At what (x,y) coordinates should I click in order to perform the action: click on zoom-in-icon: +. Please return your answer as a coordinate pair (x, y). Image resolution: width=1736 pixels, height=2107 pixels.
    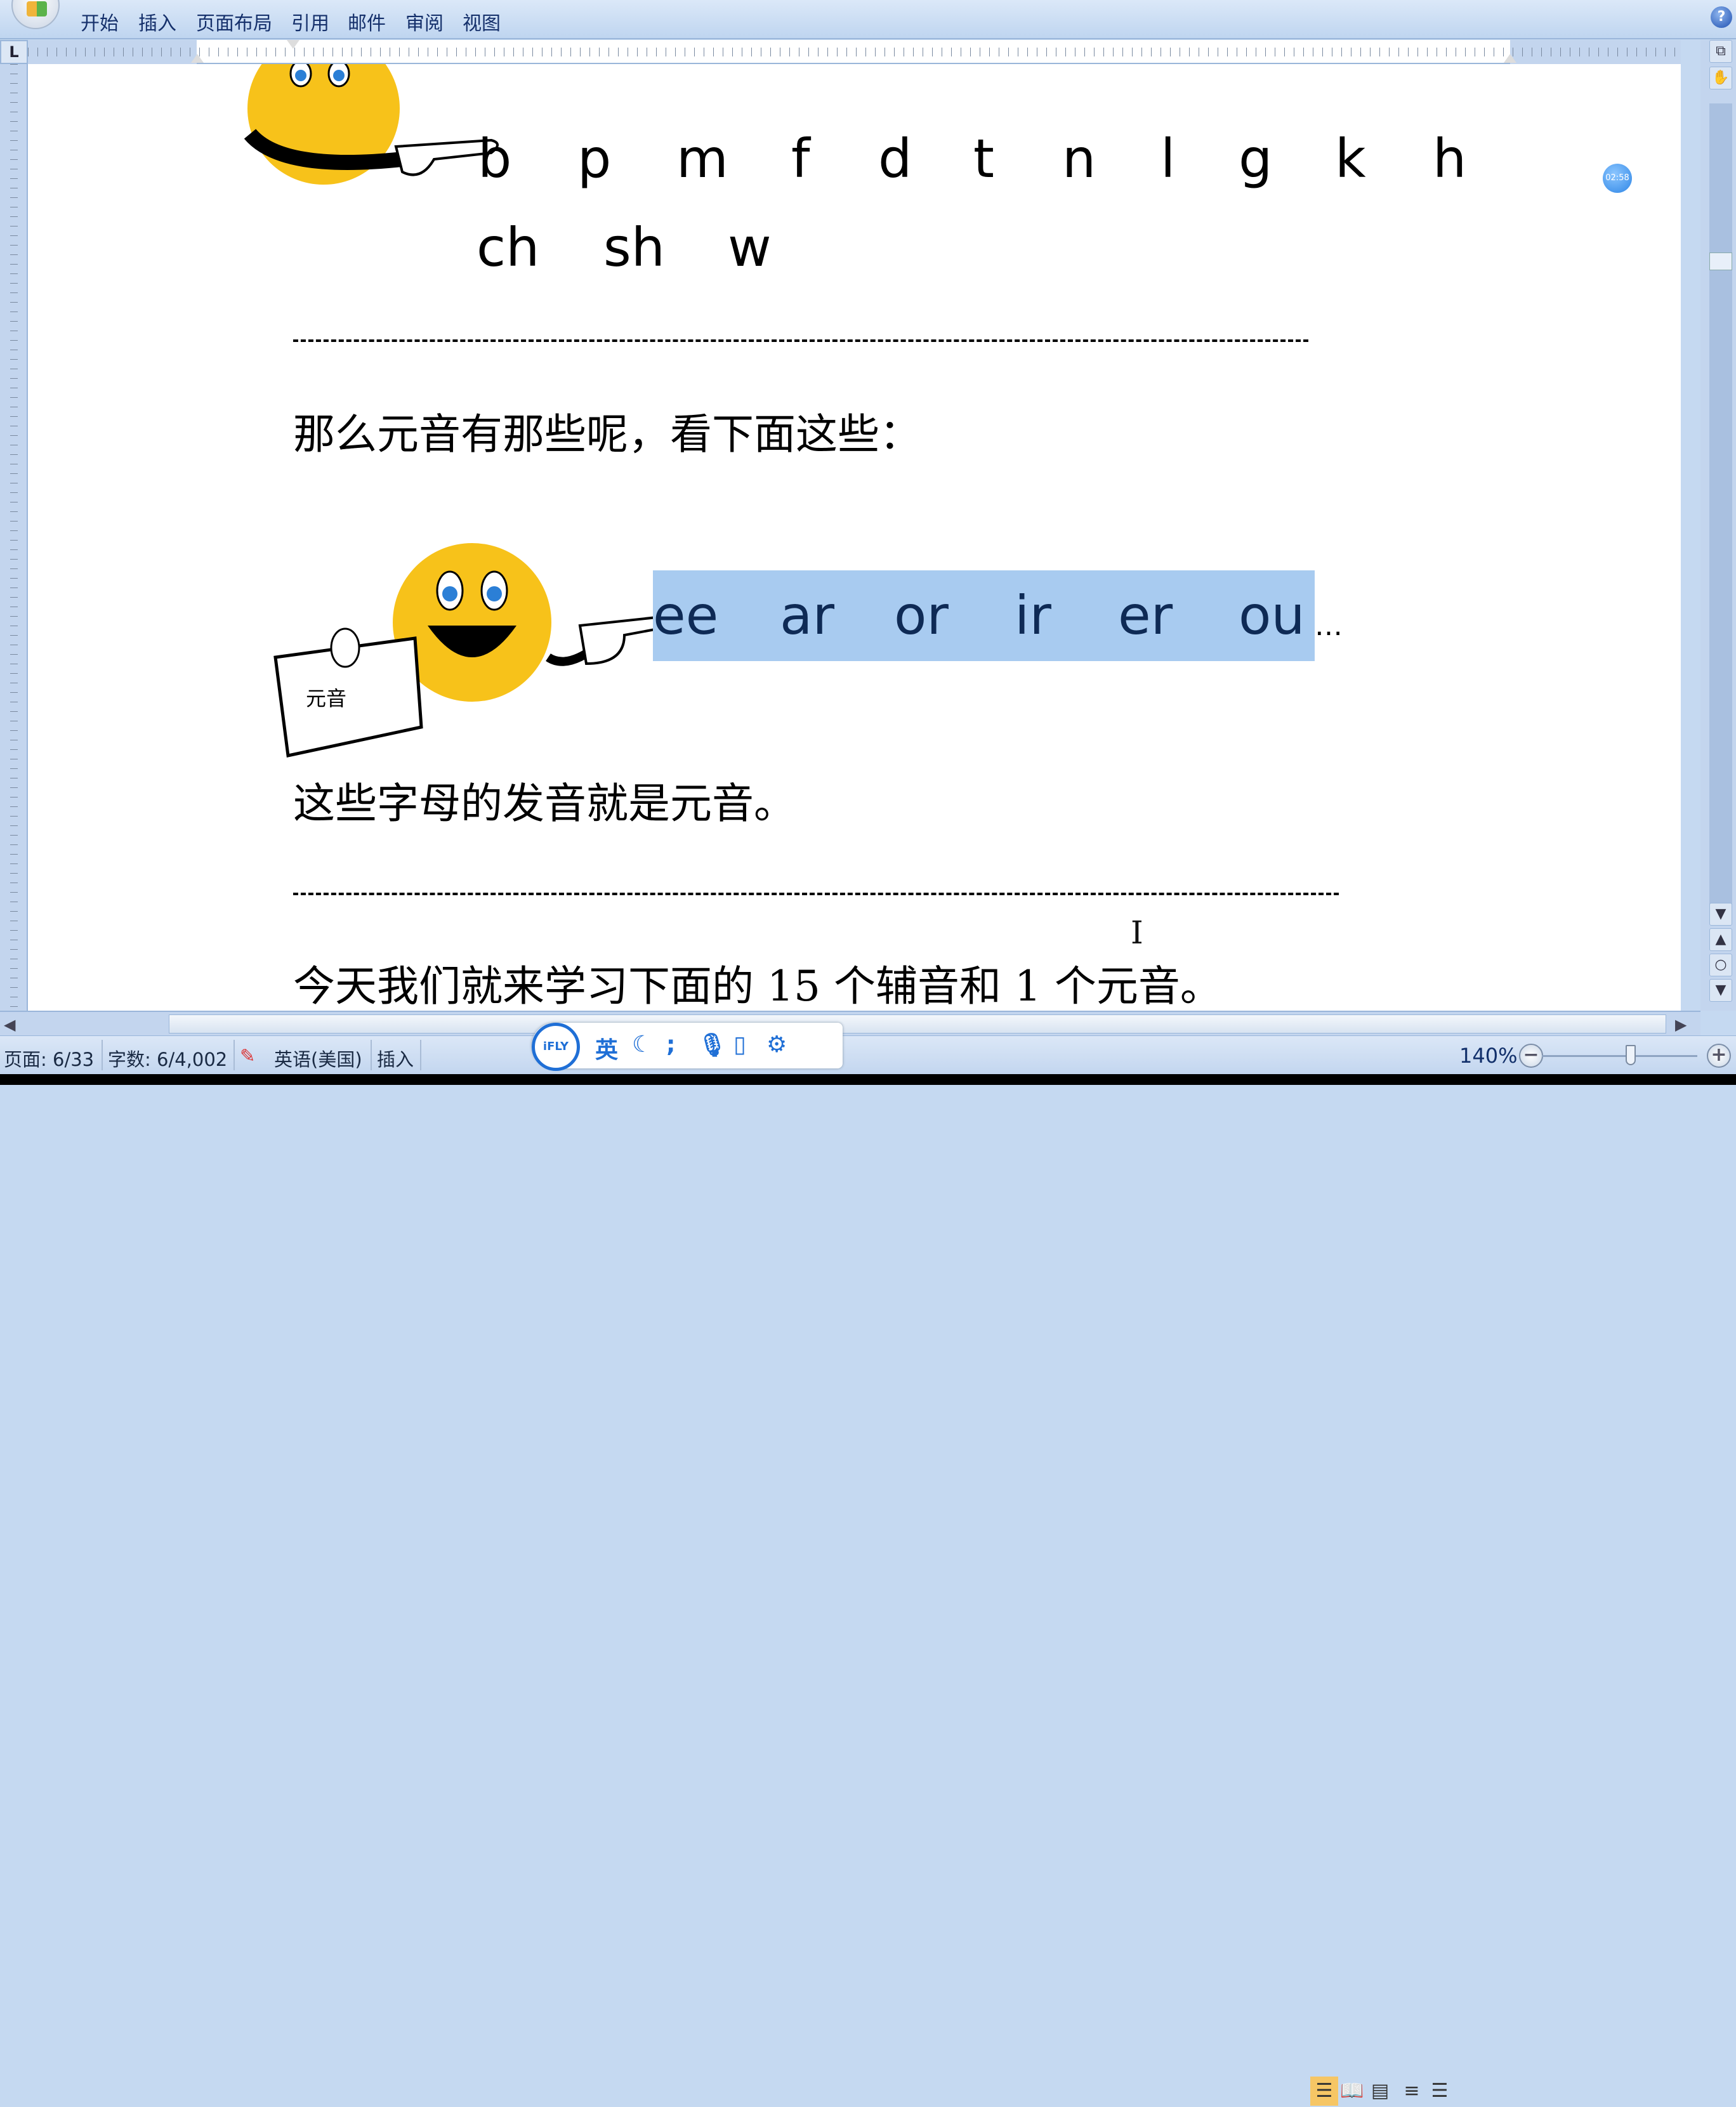
    Looking at the image, I should click on (1719, 1056).